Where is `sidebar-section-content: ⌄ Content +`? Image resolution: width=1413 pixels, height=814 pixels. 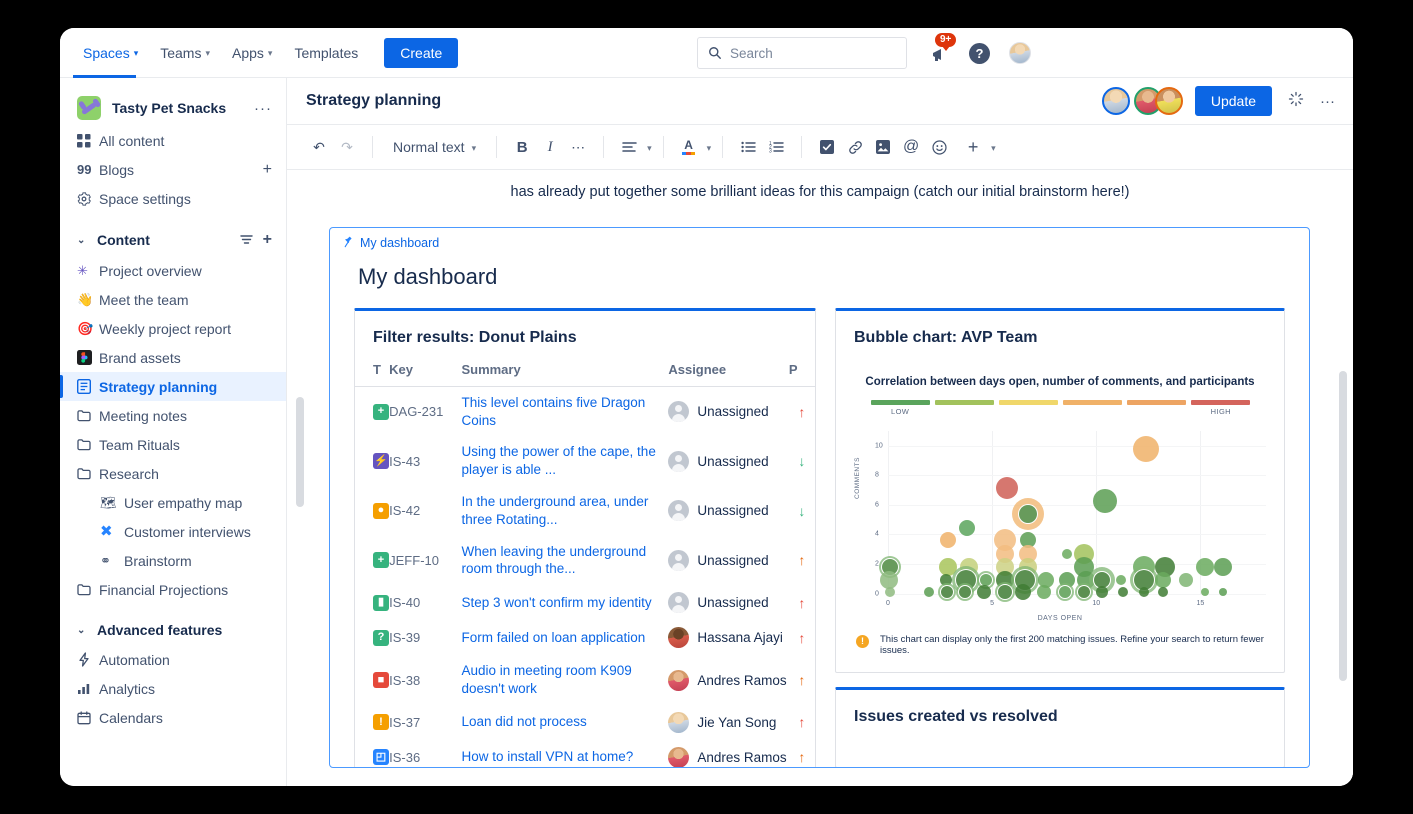 sidebar-section-content: ⌄ Content + is located at coordinates (173, 239).